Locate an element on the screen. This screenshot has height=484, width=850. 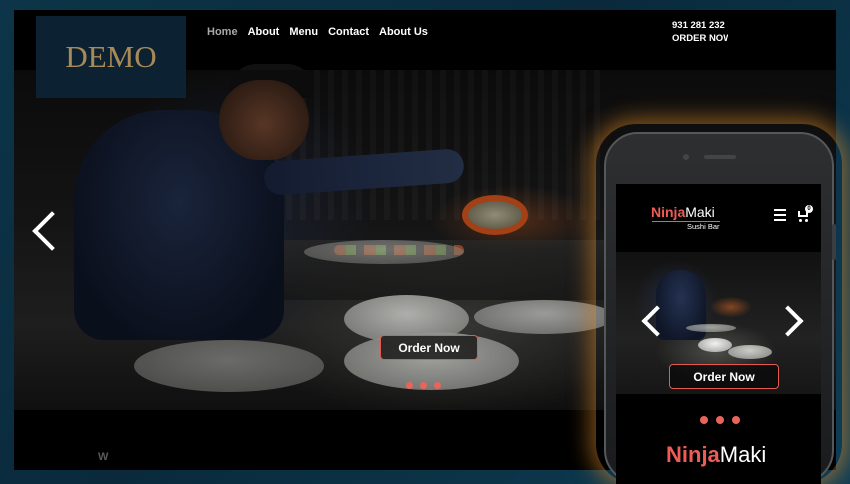
hamburger-icon is located at coordinates (780, 216).